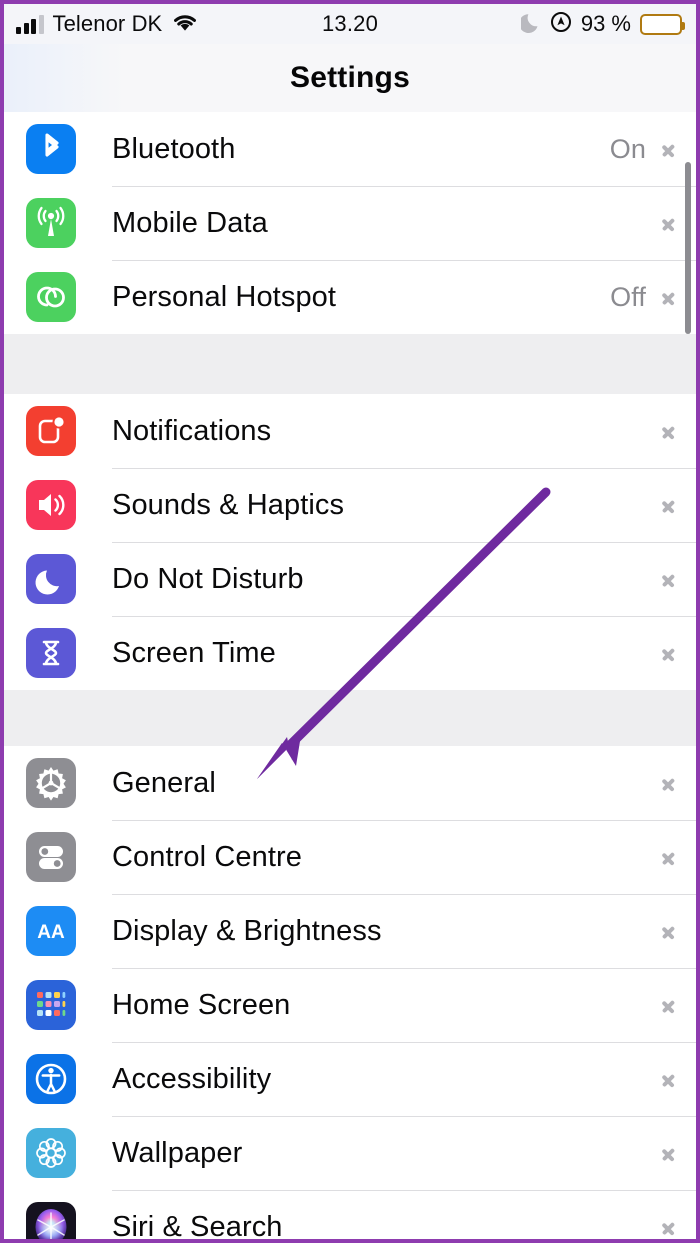 Image resolution: width=700 pixels, height=1243 pixels. I want to click on row-label: Display & Brightness, so click(247, 930).